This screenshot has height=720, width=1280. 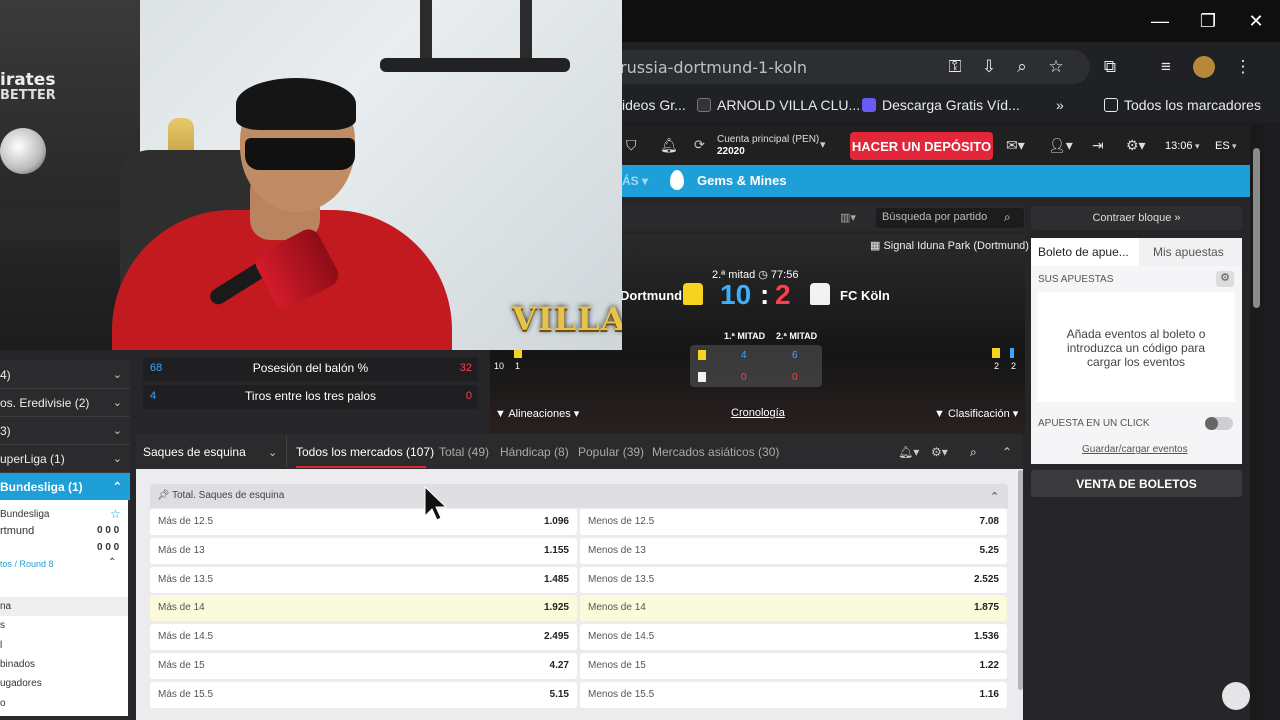 I want to click on tab-total: Total (49), so click(x=464, y=452).